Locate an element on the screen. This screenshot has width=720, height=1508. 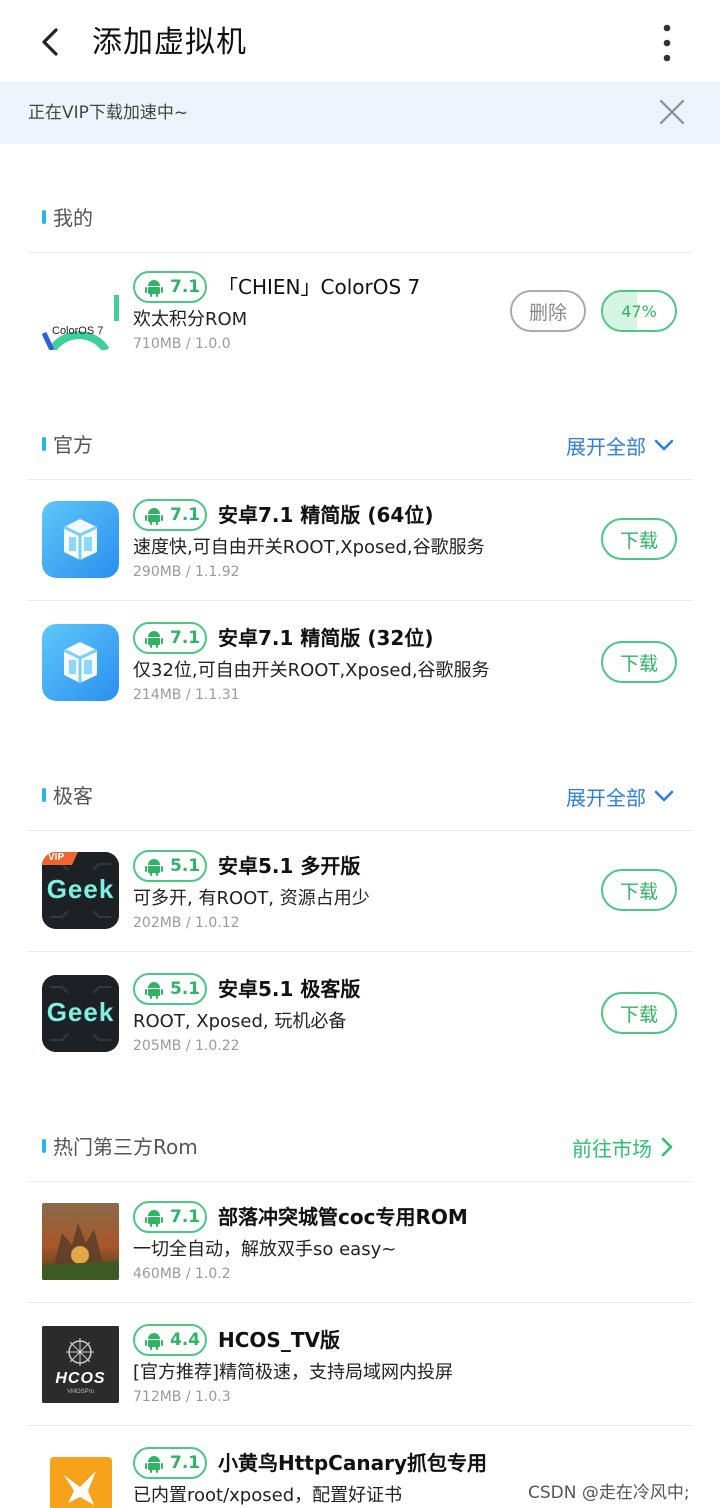
vip-banner-close-button is located at coordinates (672, 112).